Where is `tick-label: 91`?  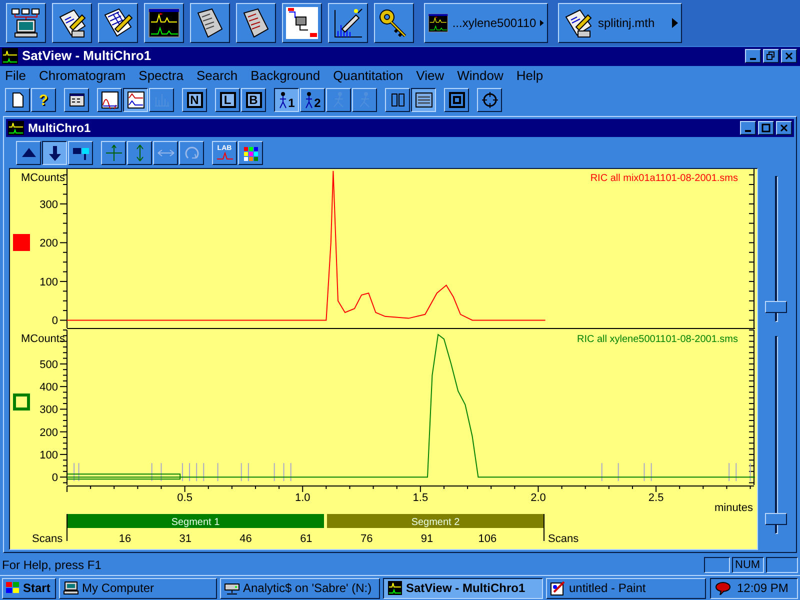
tick-label: 91 is located at coordinates (427, 539).